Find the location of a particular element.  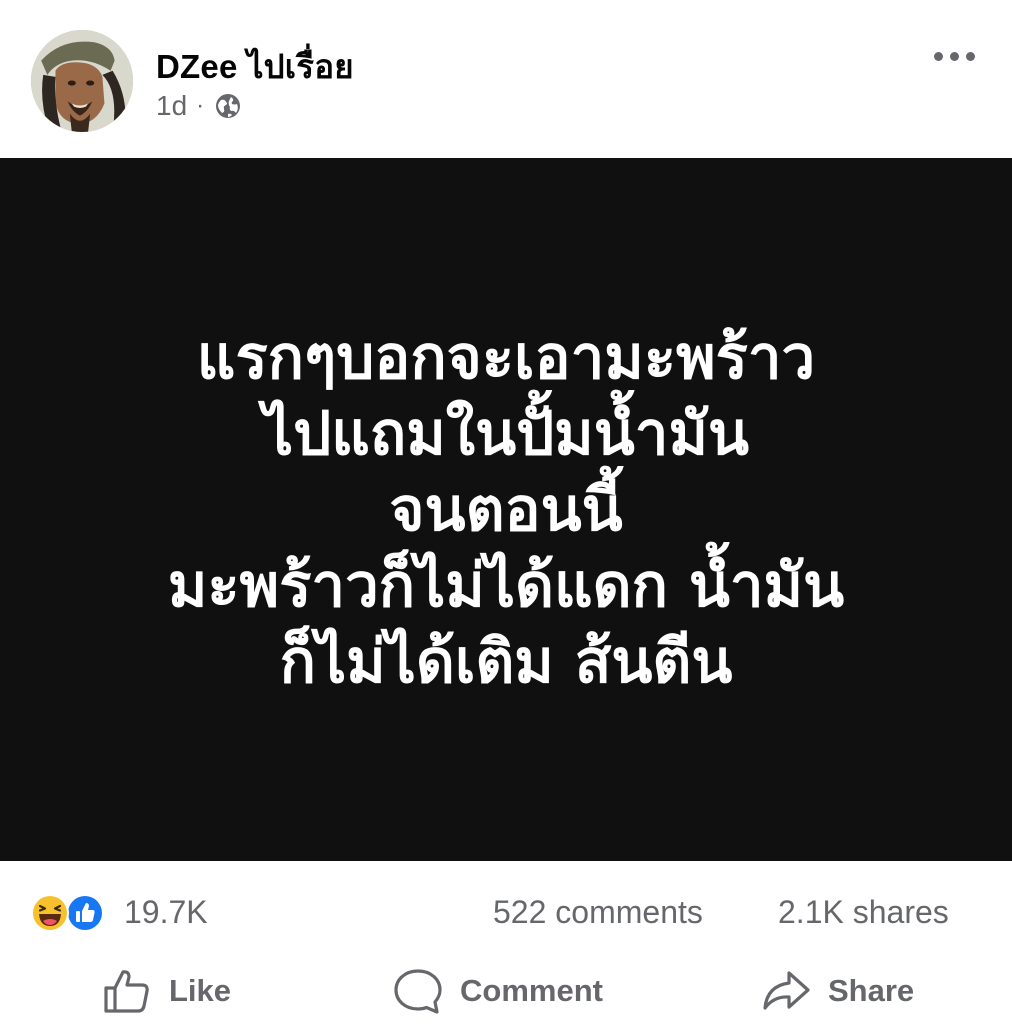

like-button: Like is located at coordinates (166, 991).